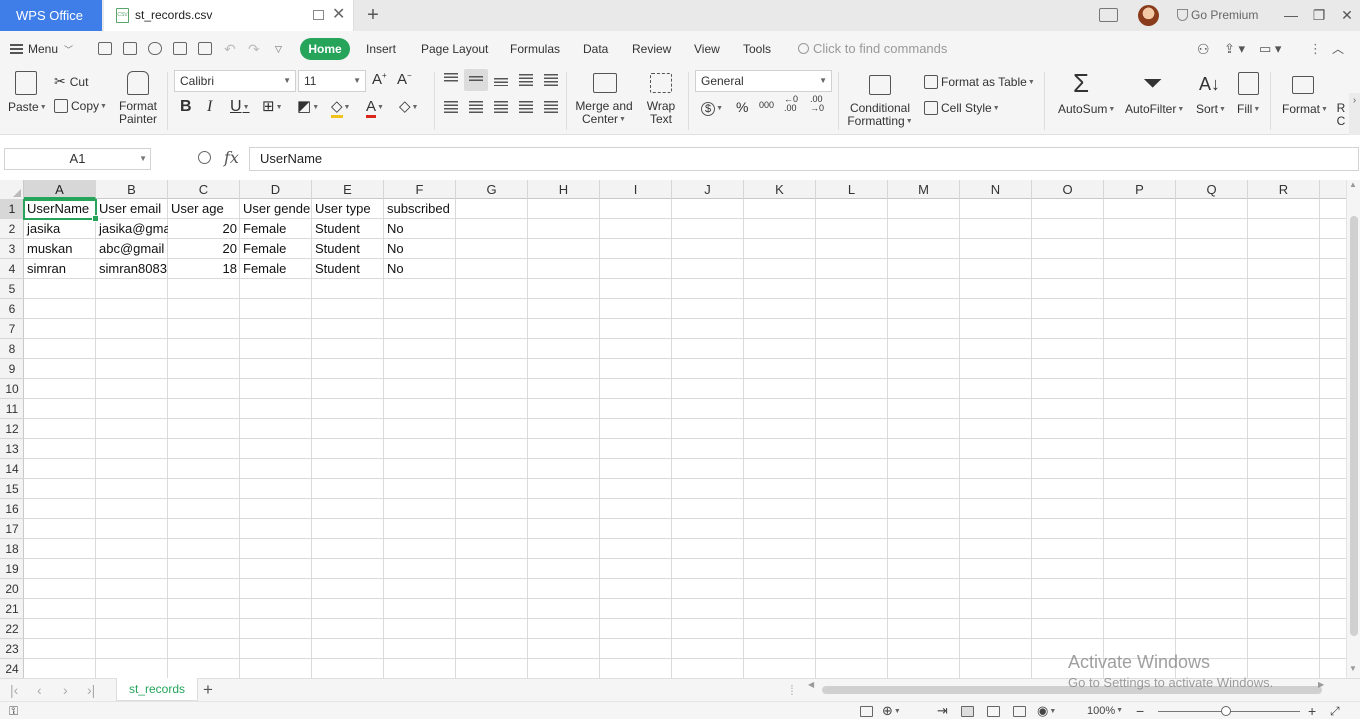 This screenshot has width=1360, height=721. I want to click on align-right-icon, so click(501, 107).